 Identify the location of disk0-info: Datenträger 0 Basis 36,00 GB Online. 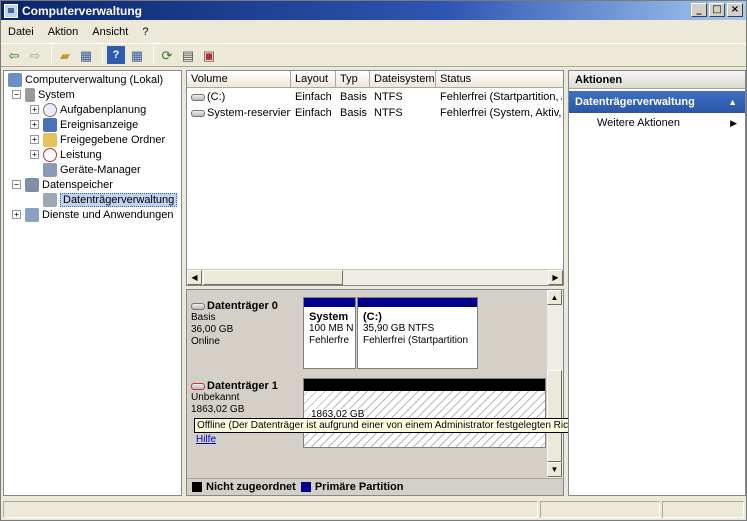
(246, 324).